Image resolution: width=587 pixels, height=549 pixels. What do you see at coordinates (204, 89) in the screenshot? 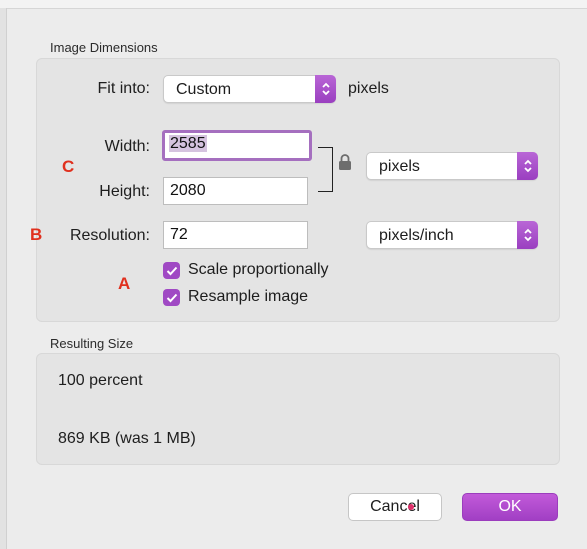
I see `fit-into-value: Custom` at bounding box center [204, 89].